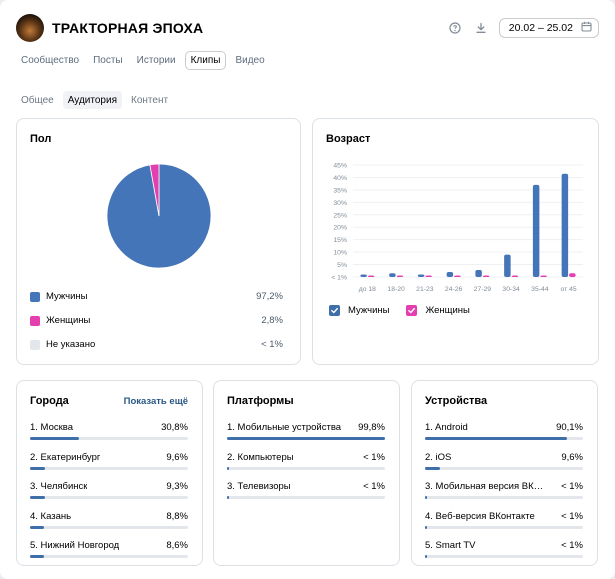 The width and height of the screenshot is (615, 579). What do you see at coordinates (371, 427) in the screenshot?
I see `list-item-value: 99,8%` at bounding box center [371, 427].